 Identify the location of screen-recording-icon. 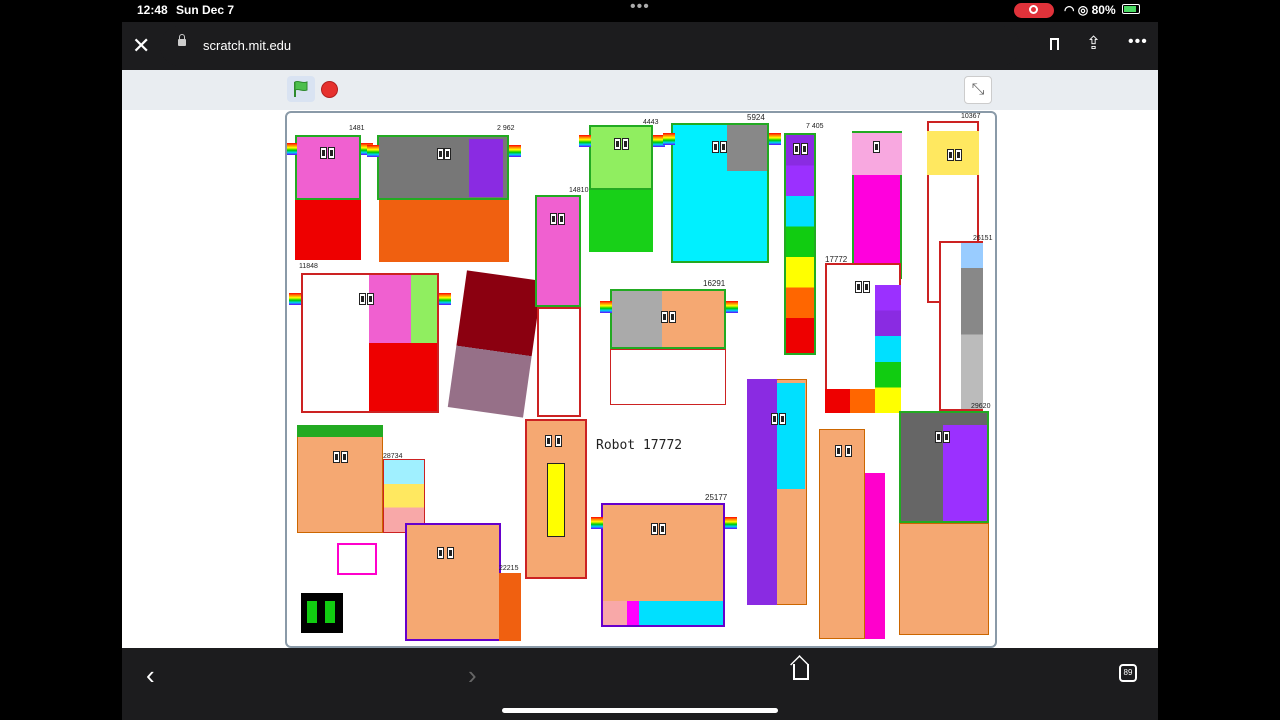
(1034, 10).